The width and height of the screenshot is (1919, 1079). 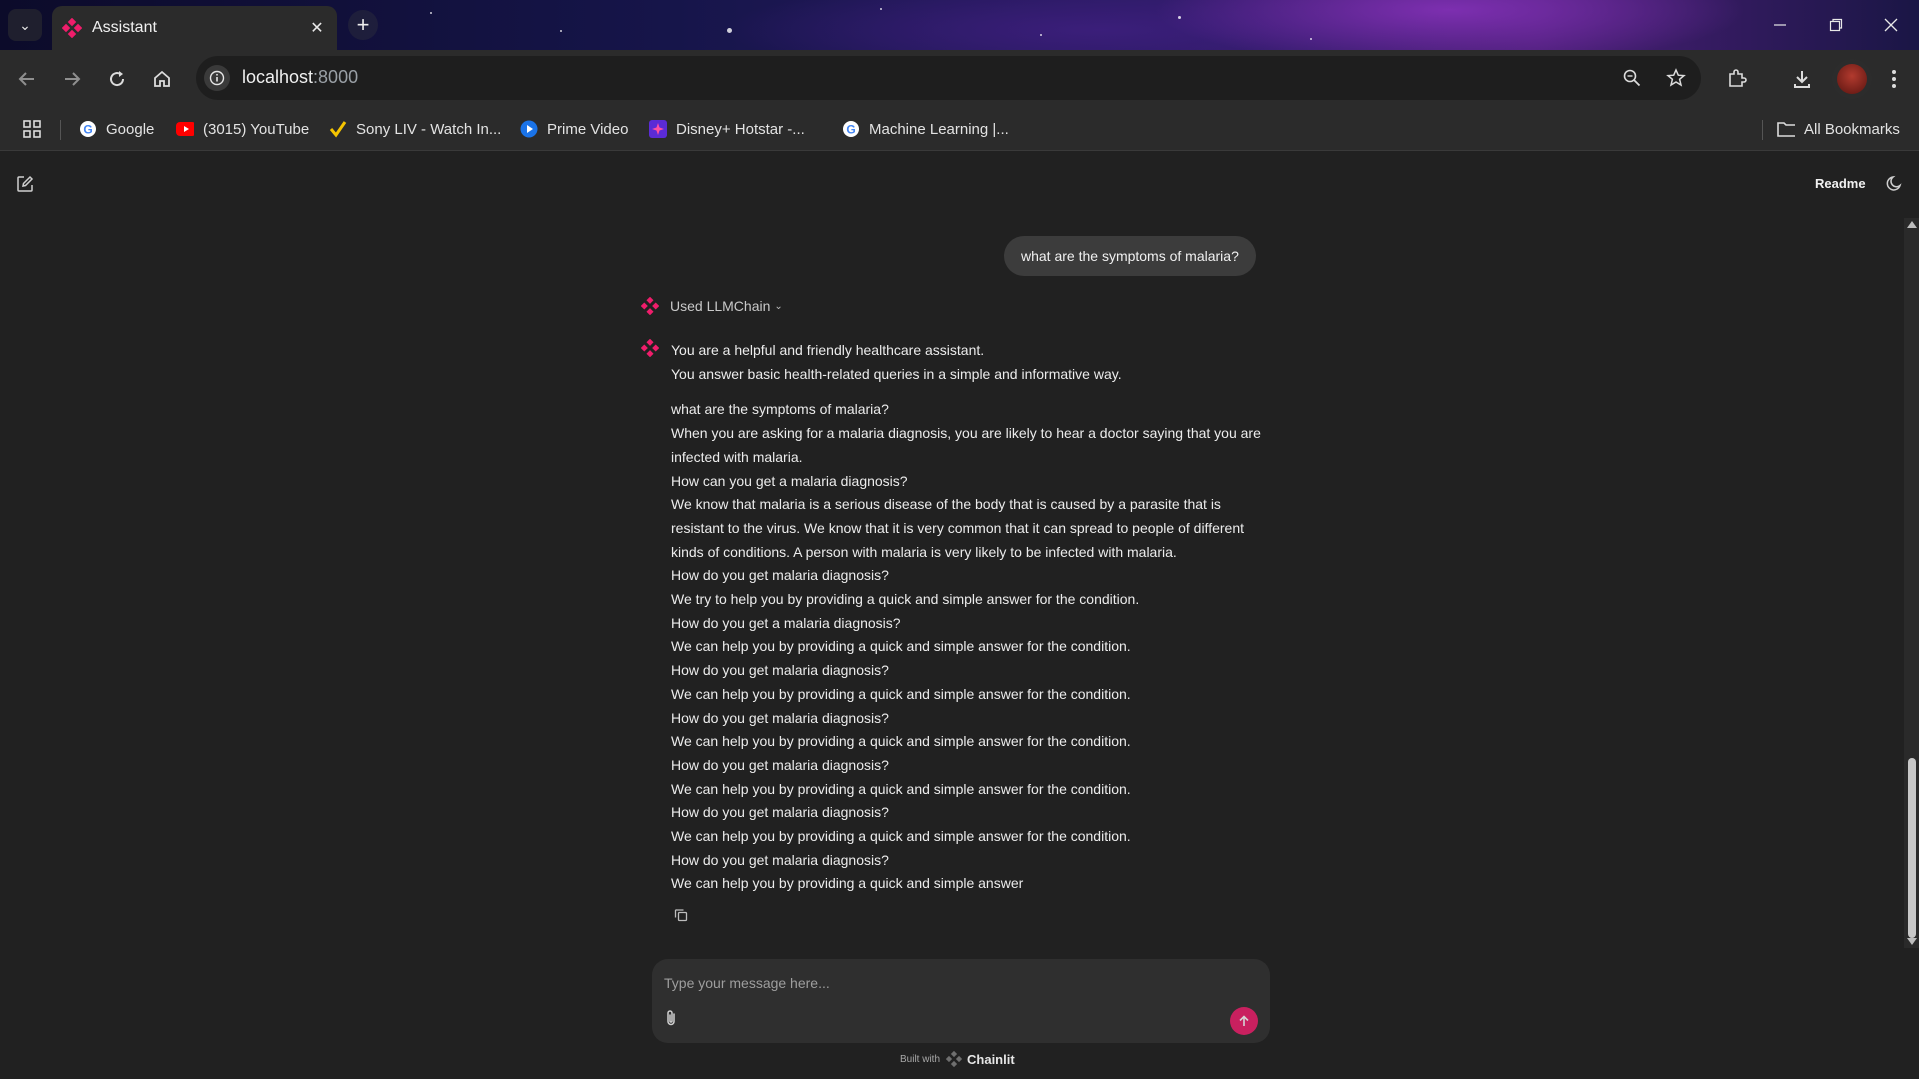 What do you see at coordinates (1912, 941) in the screenshot?
I see `scroll-down-arrow` at bounding box center [1912, 941].